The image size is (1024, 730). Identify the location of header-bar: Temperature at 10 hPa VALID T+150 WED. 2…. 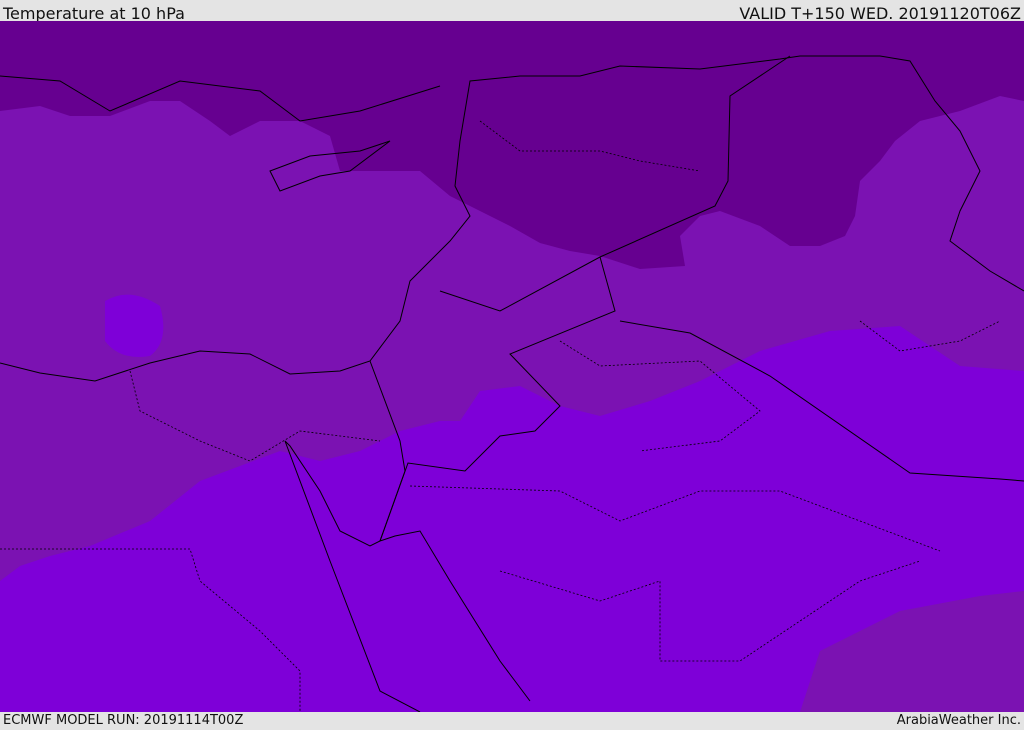
(512, 11).